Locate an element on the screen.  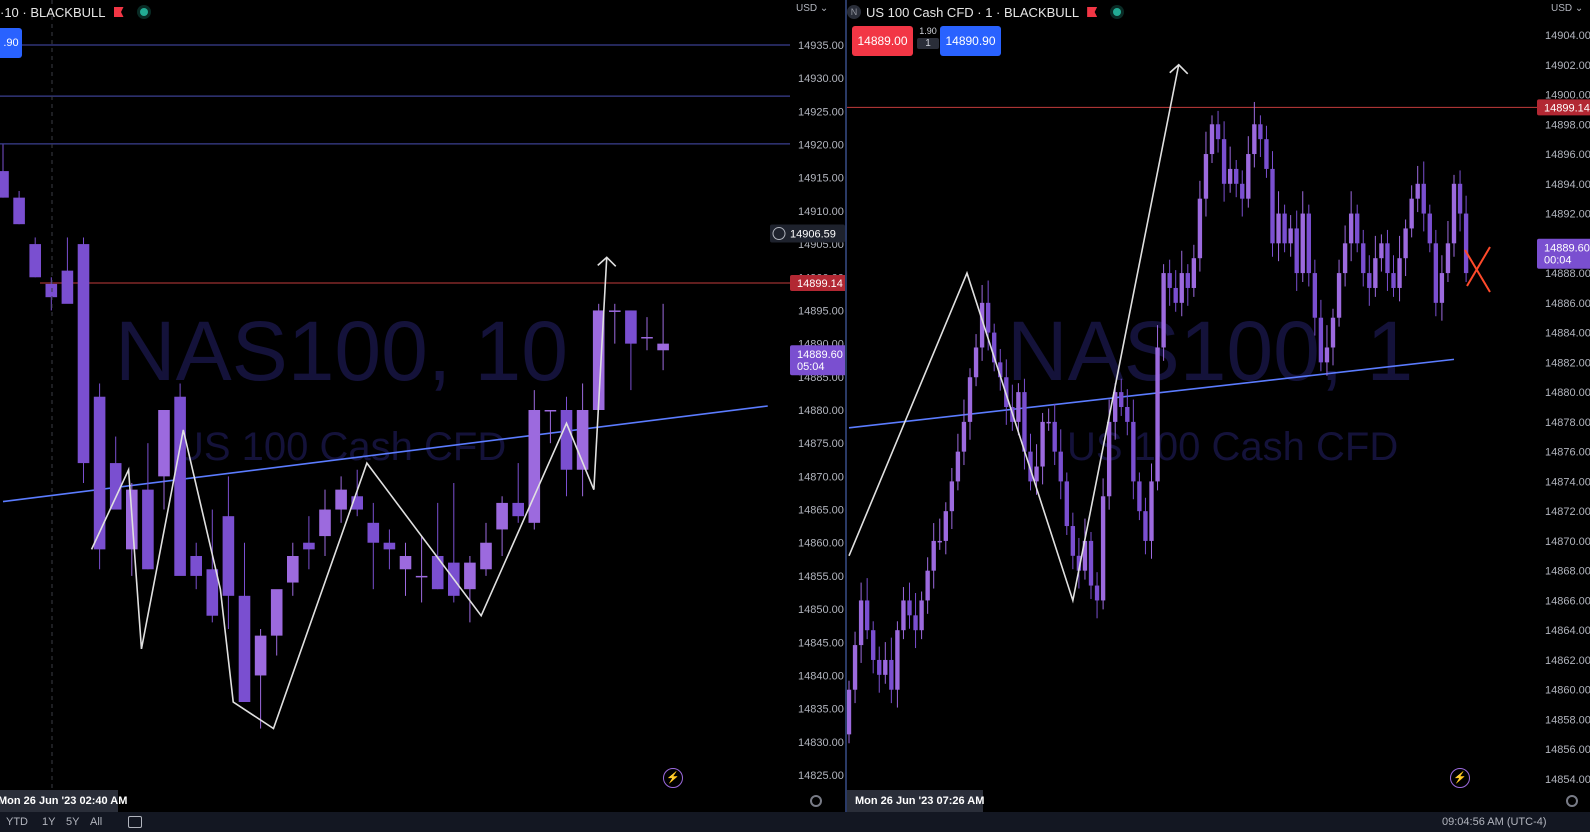
right-settings-gear-icon is located at coordinates (1572, 801).